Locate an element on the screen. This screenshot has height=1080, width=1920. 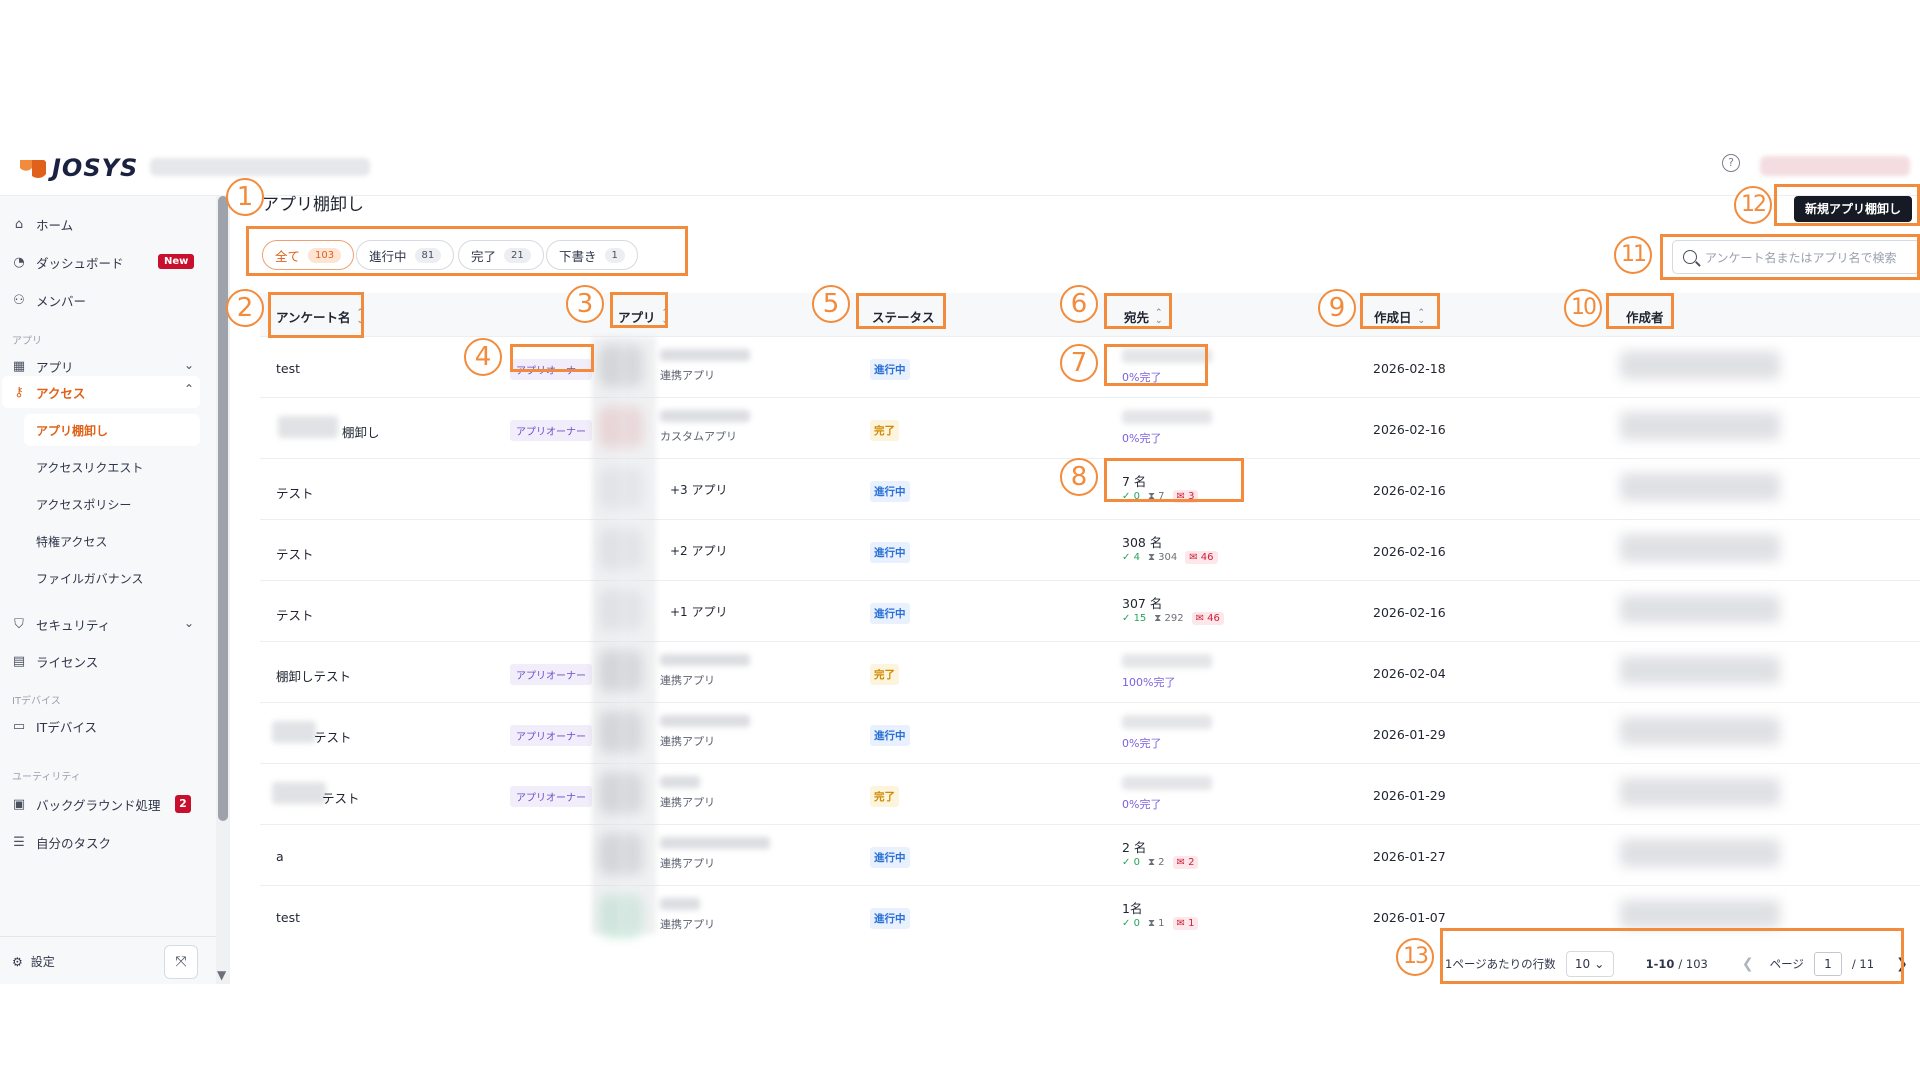
survey-name: 棚卸し is located at coordinates (361, 431).